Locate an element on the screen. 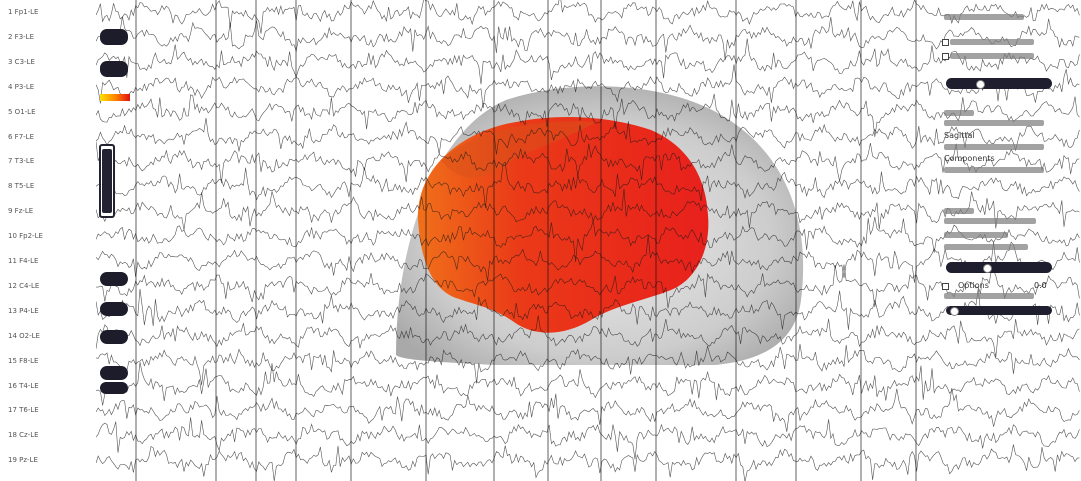 The width and height of the screenshot is (1081, 481). channel-label: 5 O1-LE is located at coordinates (22, 111).